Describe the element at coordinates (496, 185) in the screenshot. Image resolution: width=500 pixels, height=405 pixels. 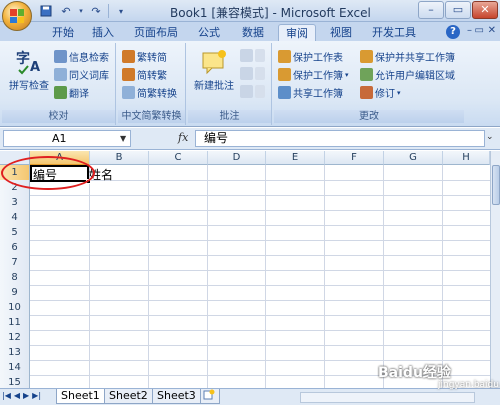
I see `vertical-scroll-thumb` at that location.